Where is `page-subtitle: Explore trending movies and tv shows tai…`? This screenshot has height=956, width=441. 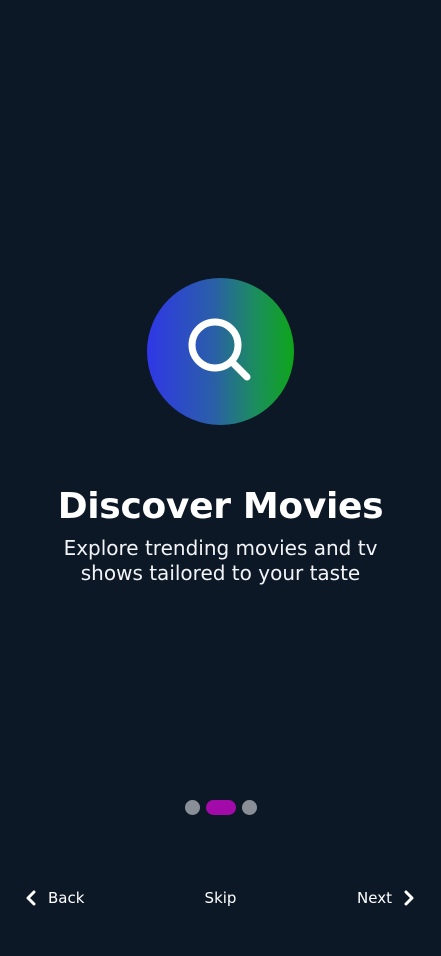
page-subtitle: Explore trending movies and tv shows tai… is located at coordinates (220, 560).